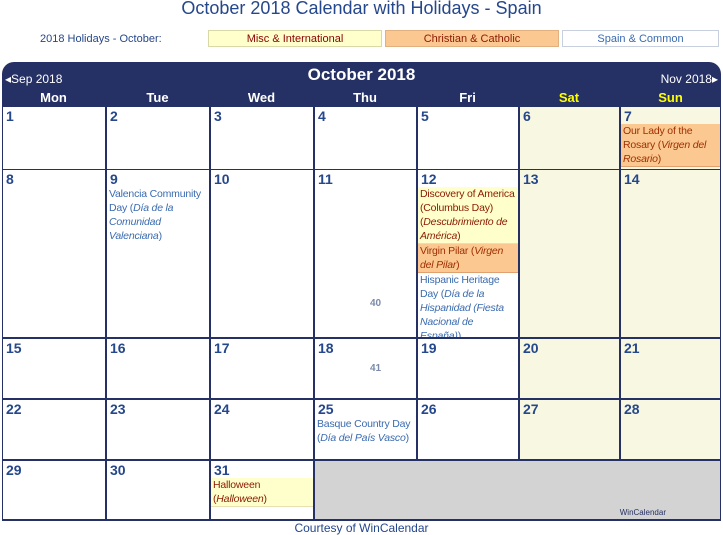  What do you see at coordinates (218, 116) in the screenshot?
I see `day-number: 3` at bounding box center [218, 116].